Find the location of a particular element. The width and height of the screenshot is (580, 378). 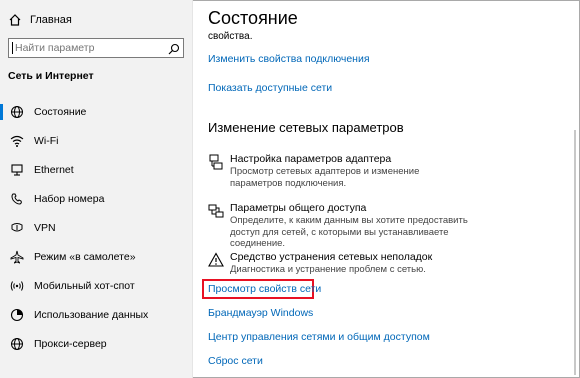

sidebar-item-data-usage: Использование данных is located at coordinates (96, 315).